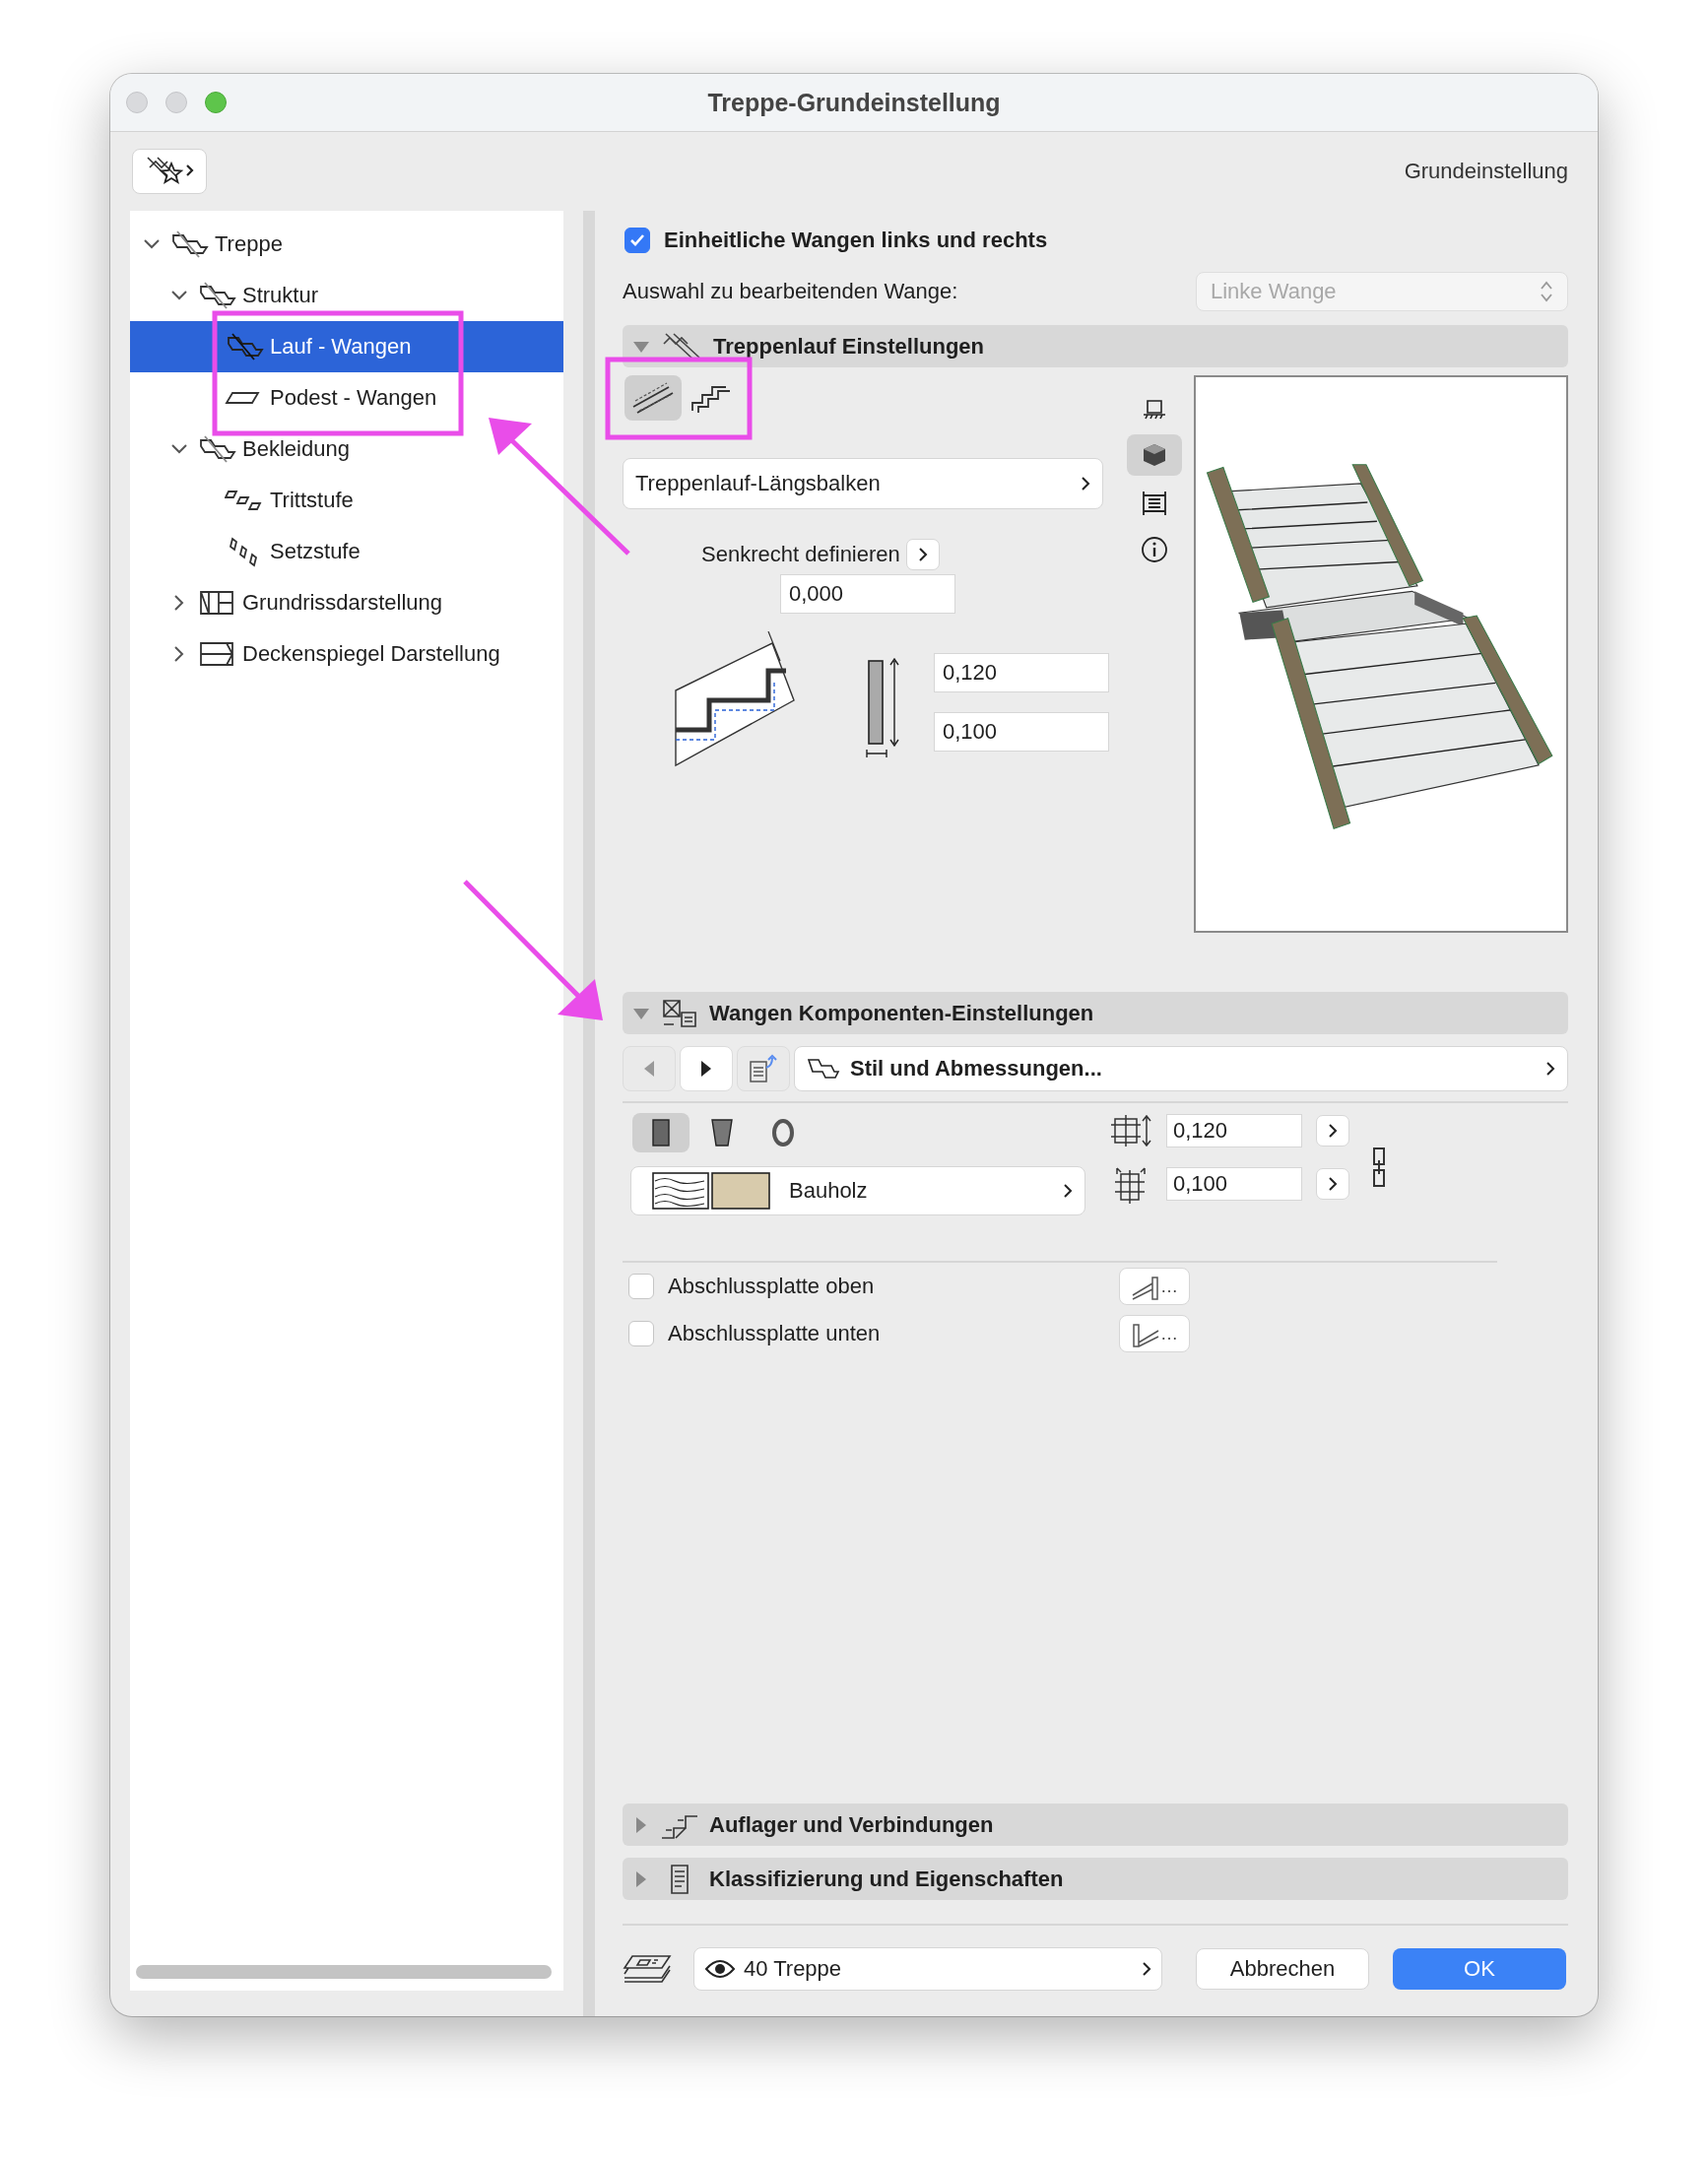  I want to click on field-label: Auswahl zu bearbeitenden Wange:, so click(790, 292).